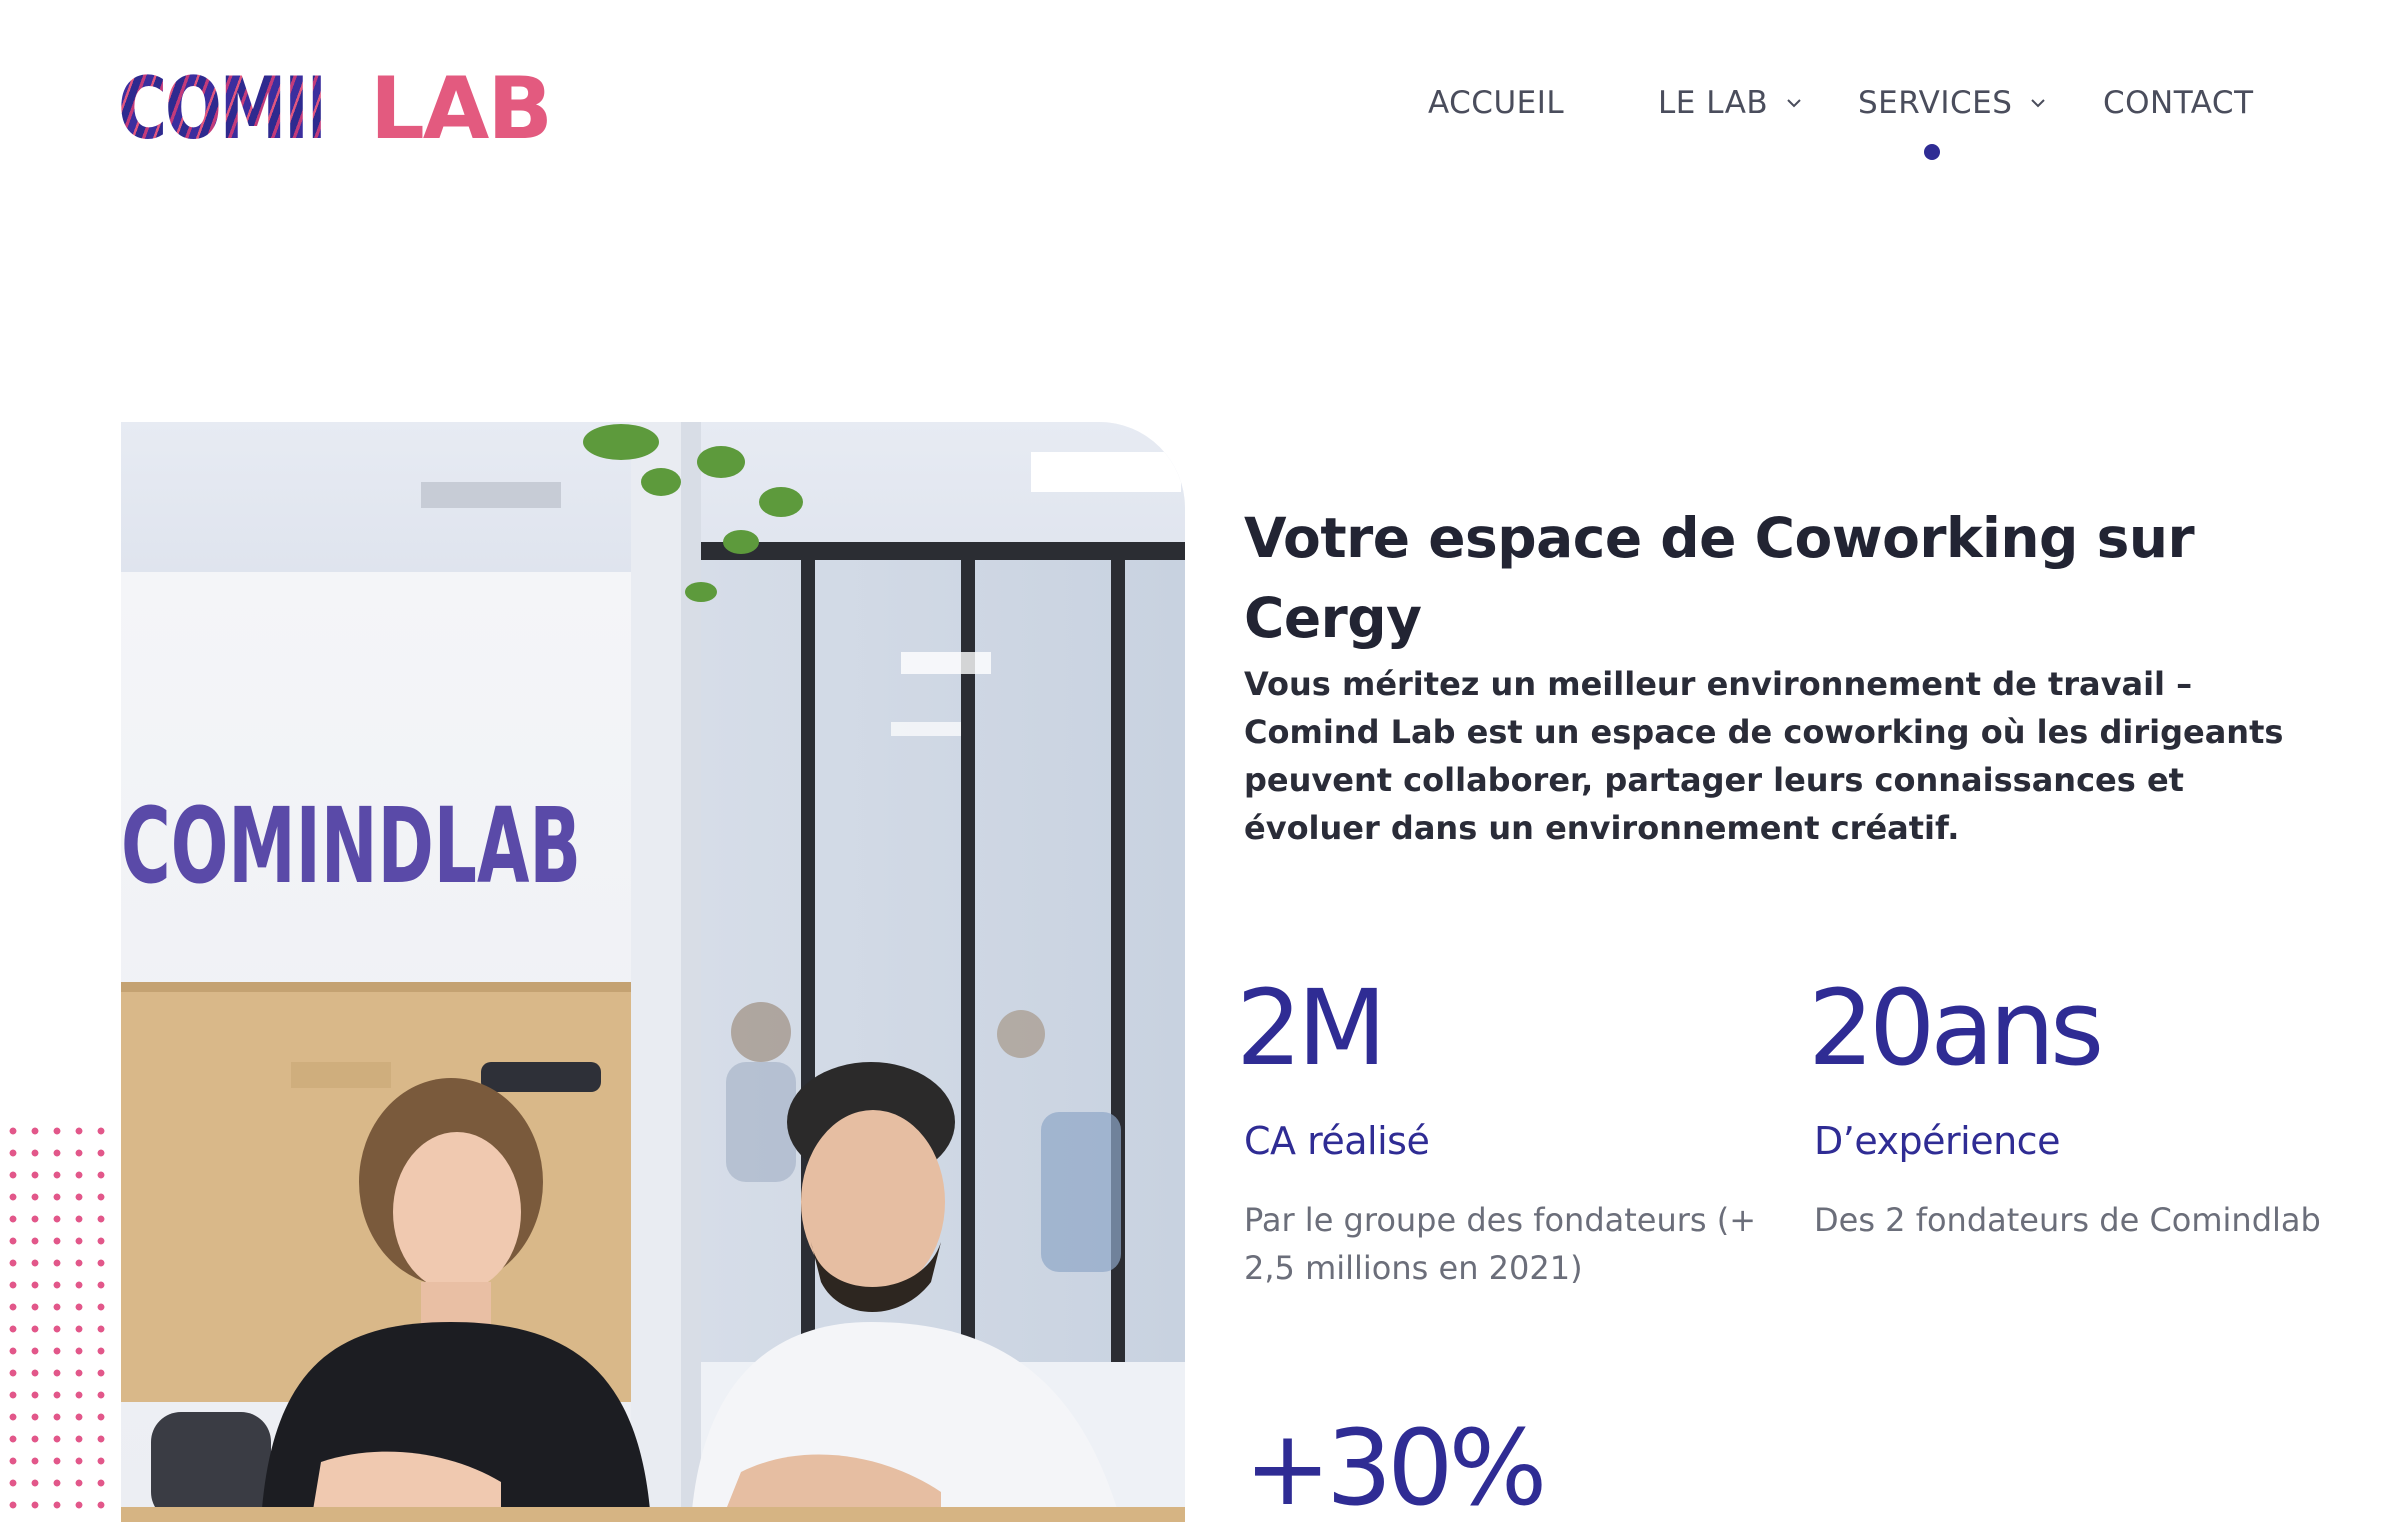 The width and height of the screenshot is (2400, 1522). I want to click on stat-value-revenue: 2M, so click(1311, 1028).